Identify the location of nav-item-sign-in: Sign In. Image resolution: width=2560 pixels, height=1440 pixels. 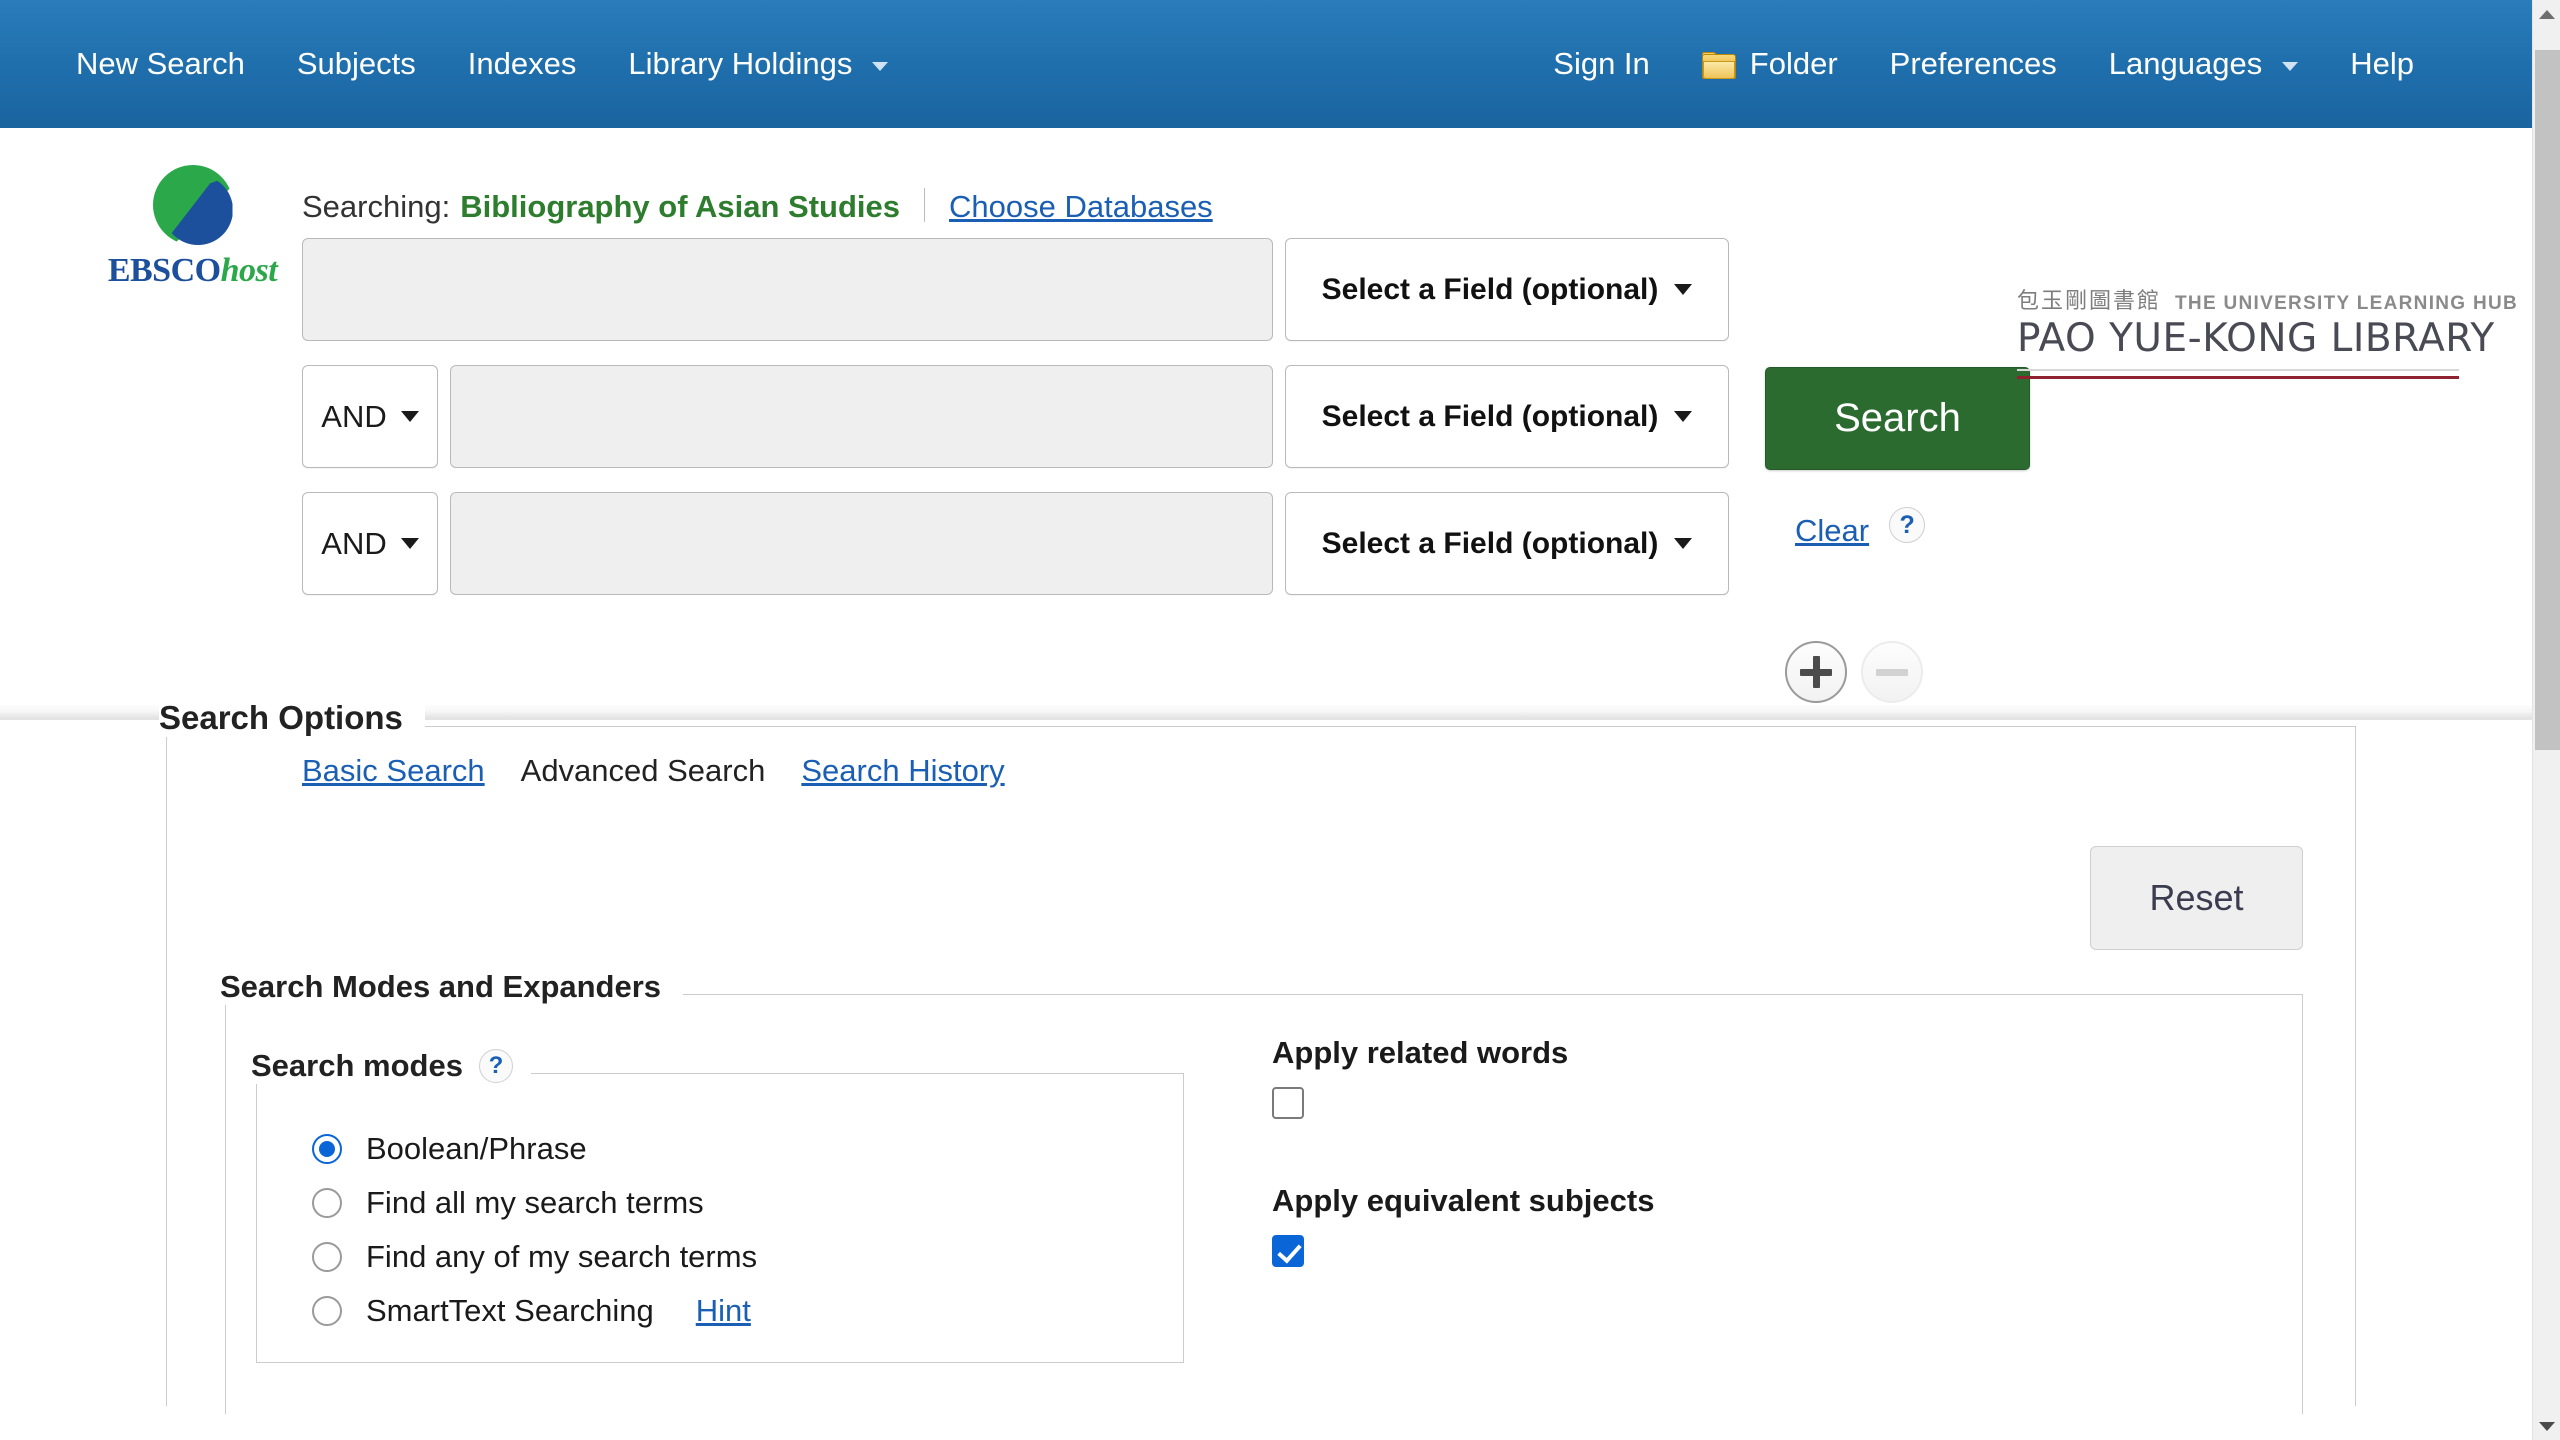
(1601, 64).